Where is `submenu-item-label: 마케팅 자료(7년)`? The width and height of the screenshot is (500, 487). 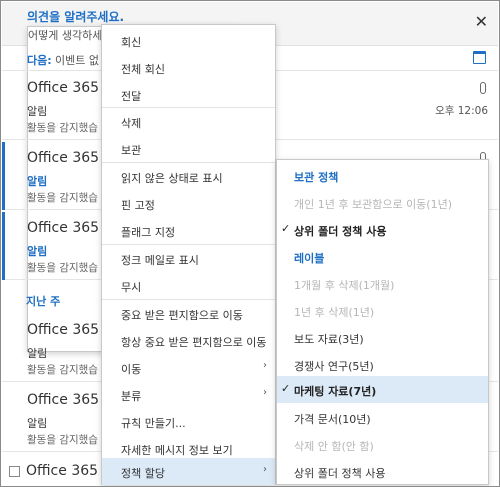
submenu-item-label: 마케팅 자료(7년) is located at coordinates (335, 391).